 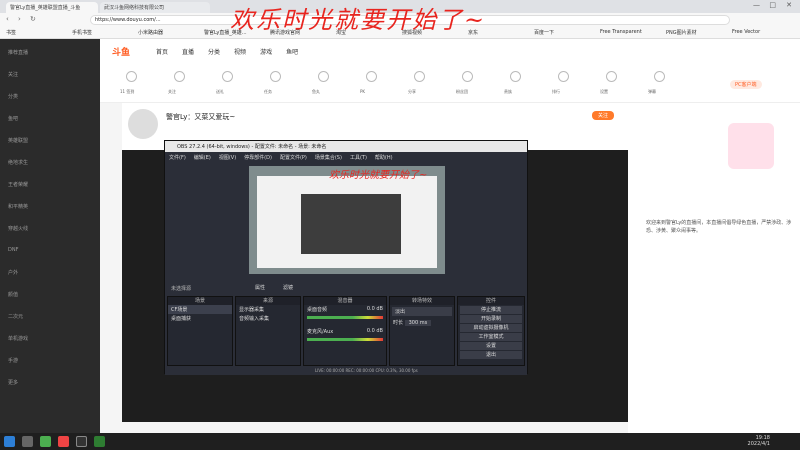 I want to click on obs-menu-item: 文件(F), so click(x=177, y=158).